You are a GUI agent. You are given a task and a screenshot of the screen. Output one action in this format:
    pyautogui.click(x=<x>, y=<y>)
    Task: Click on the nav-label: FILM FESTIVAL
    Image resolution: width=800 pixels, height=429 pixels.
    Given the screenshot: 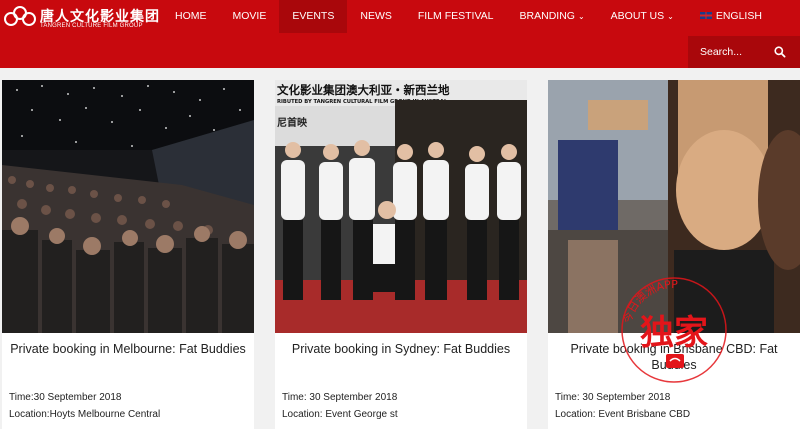 What is the action you would take?
    pyautogui.click(x=455, y=16)
    